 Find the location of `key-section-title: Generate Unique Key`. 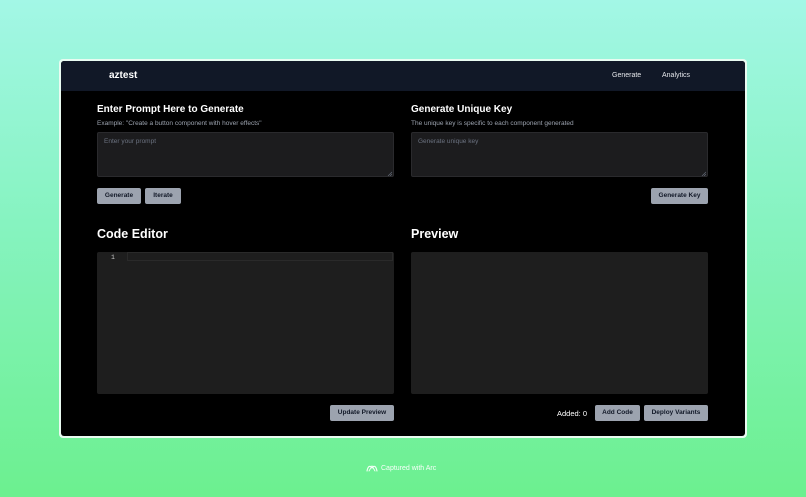

key-section-title: Generate Unique Key is located at coordinates (462, 109).